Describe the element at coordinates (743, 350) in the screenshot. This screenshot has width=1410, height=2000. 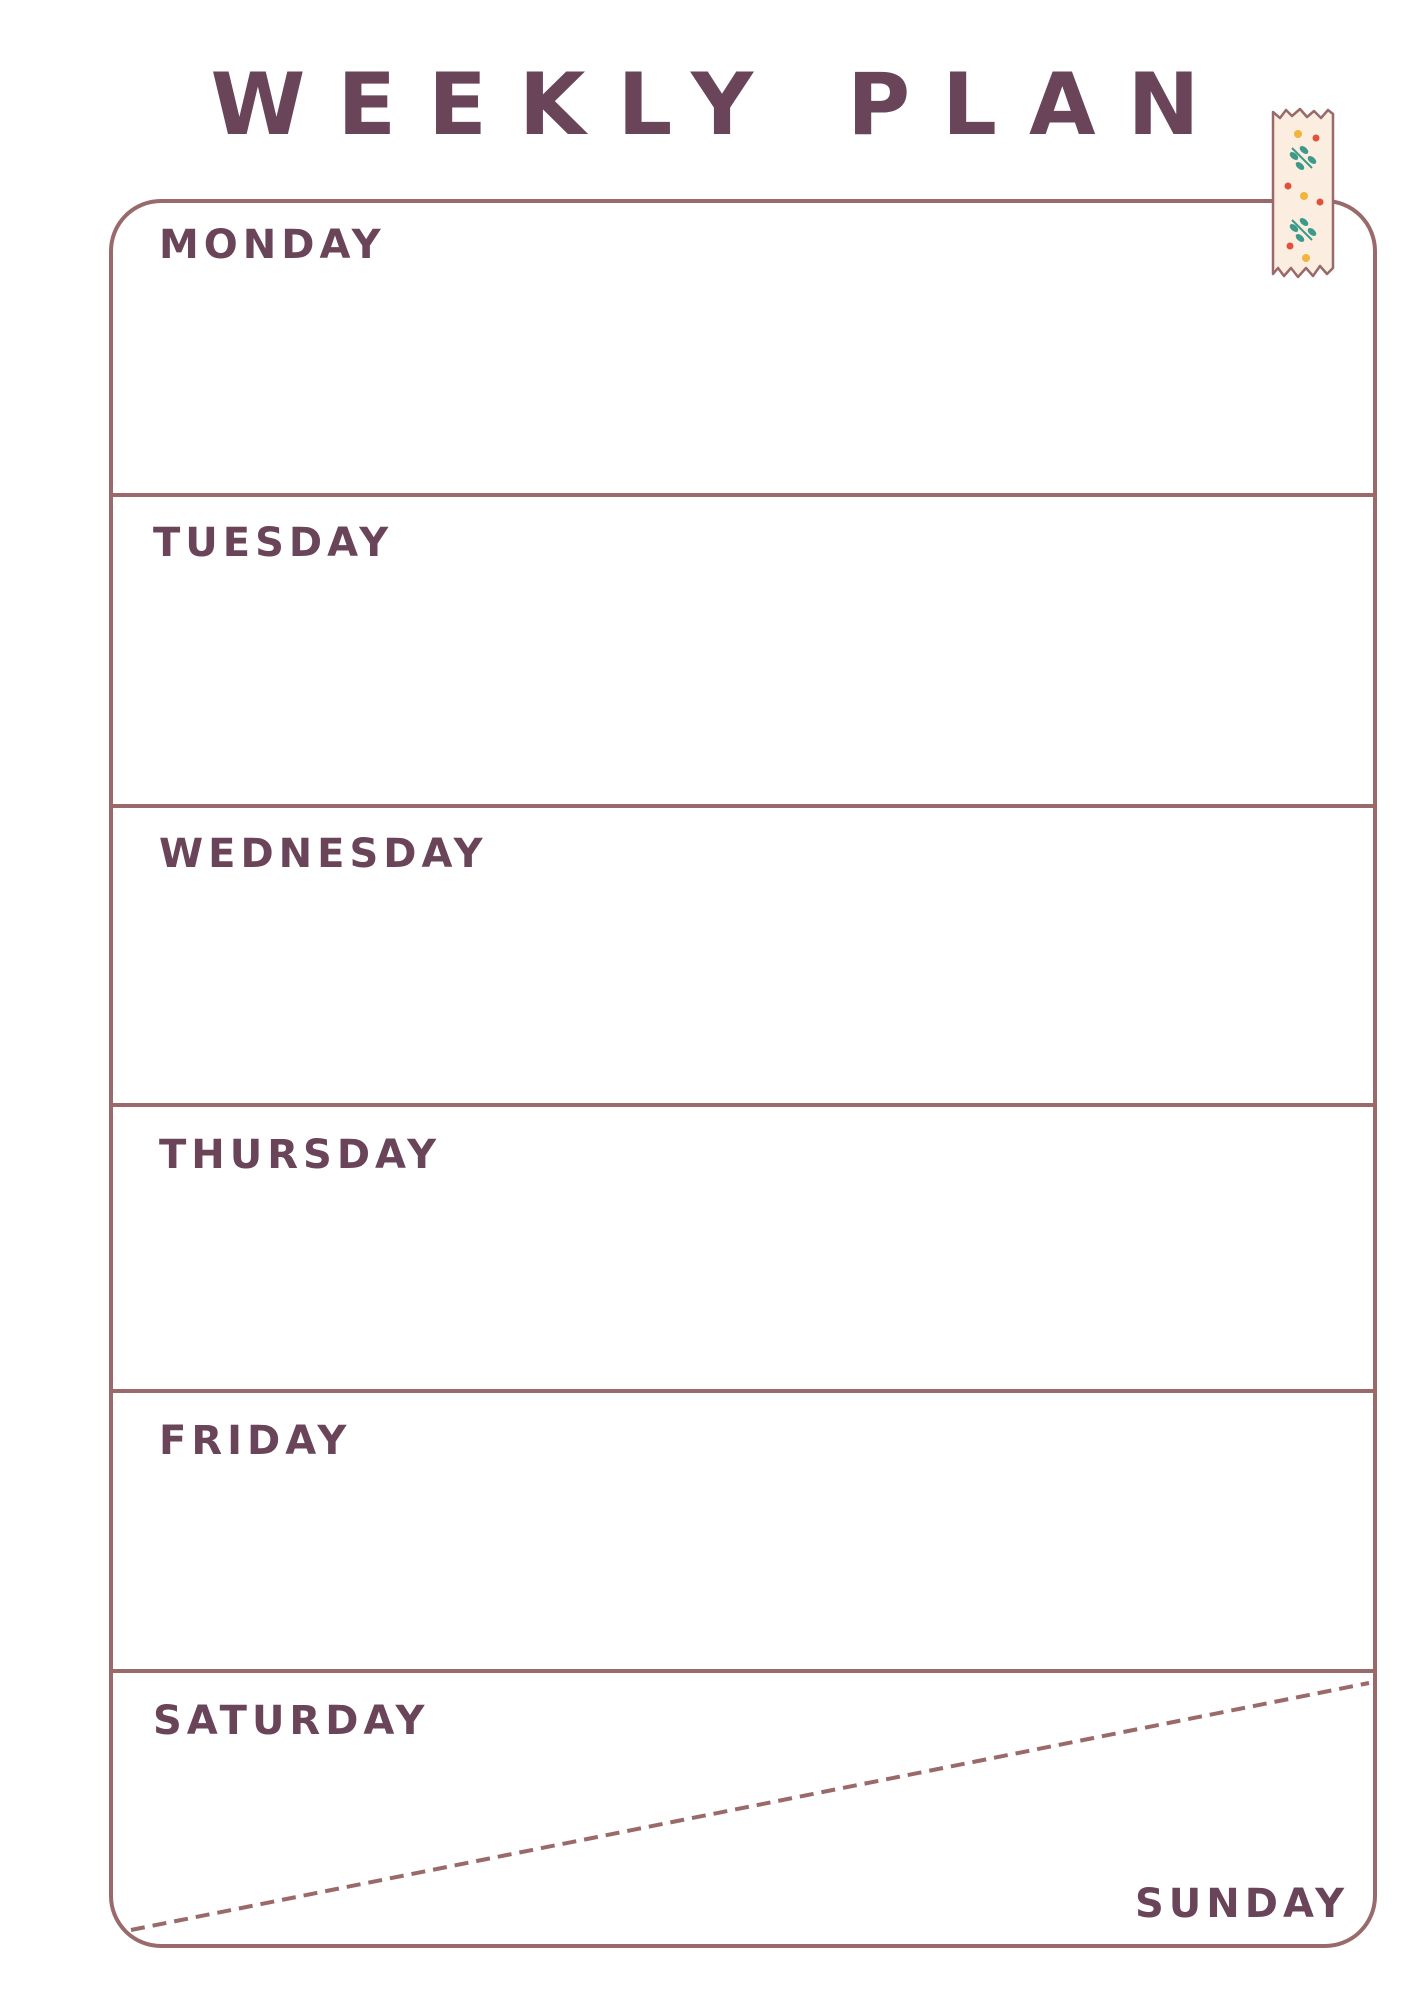
I see `day-row-monday: MONDAY` at that location.